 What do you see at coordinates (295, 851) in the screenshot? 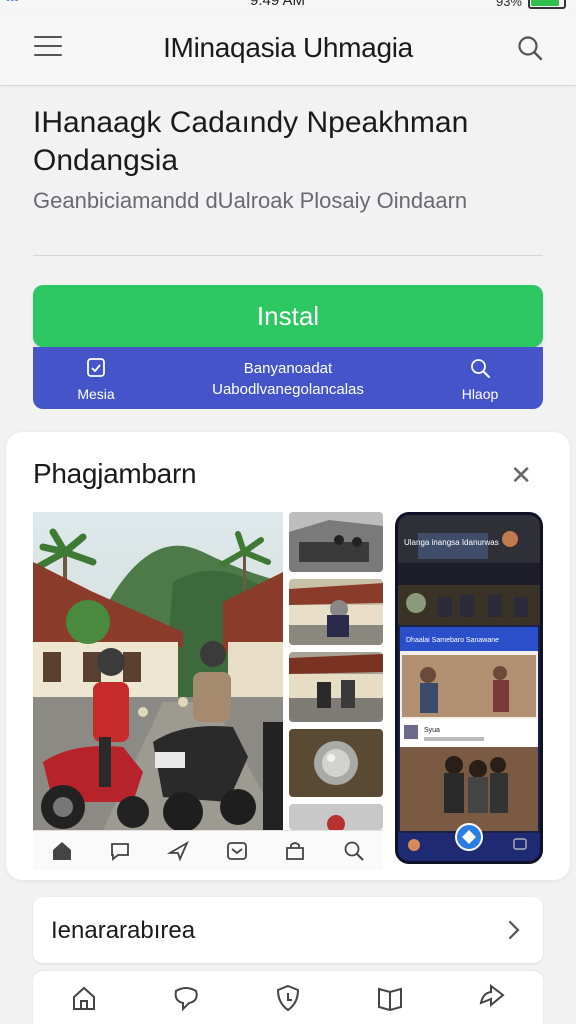
I see `bag-icon` at bounding box center [295, 851].